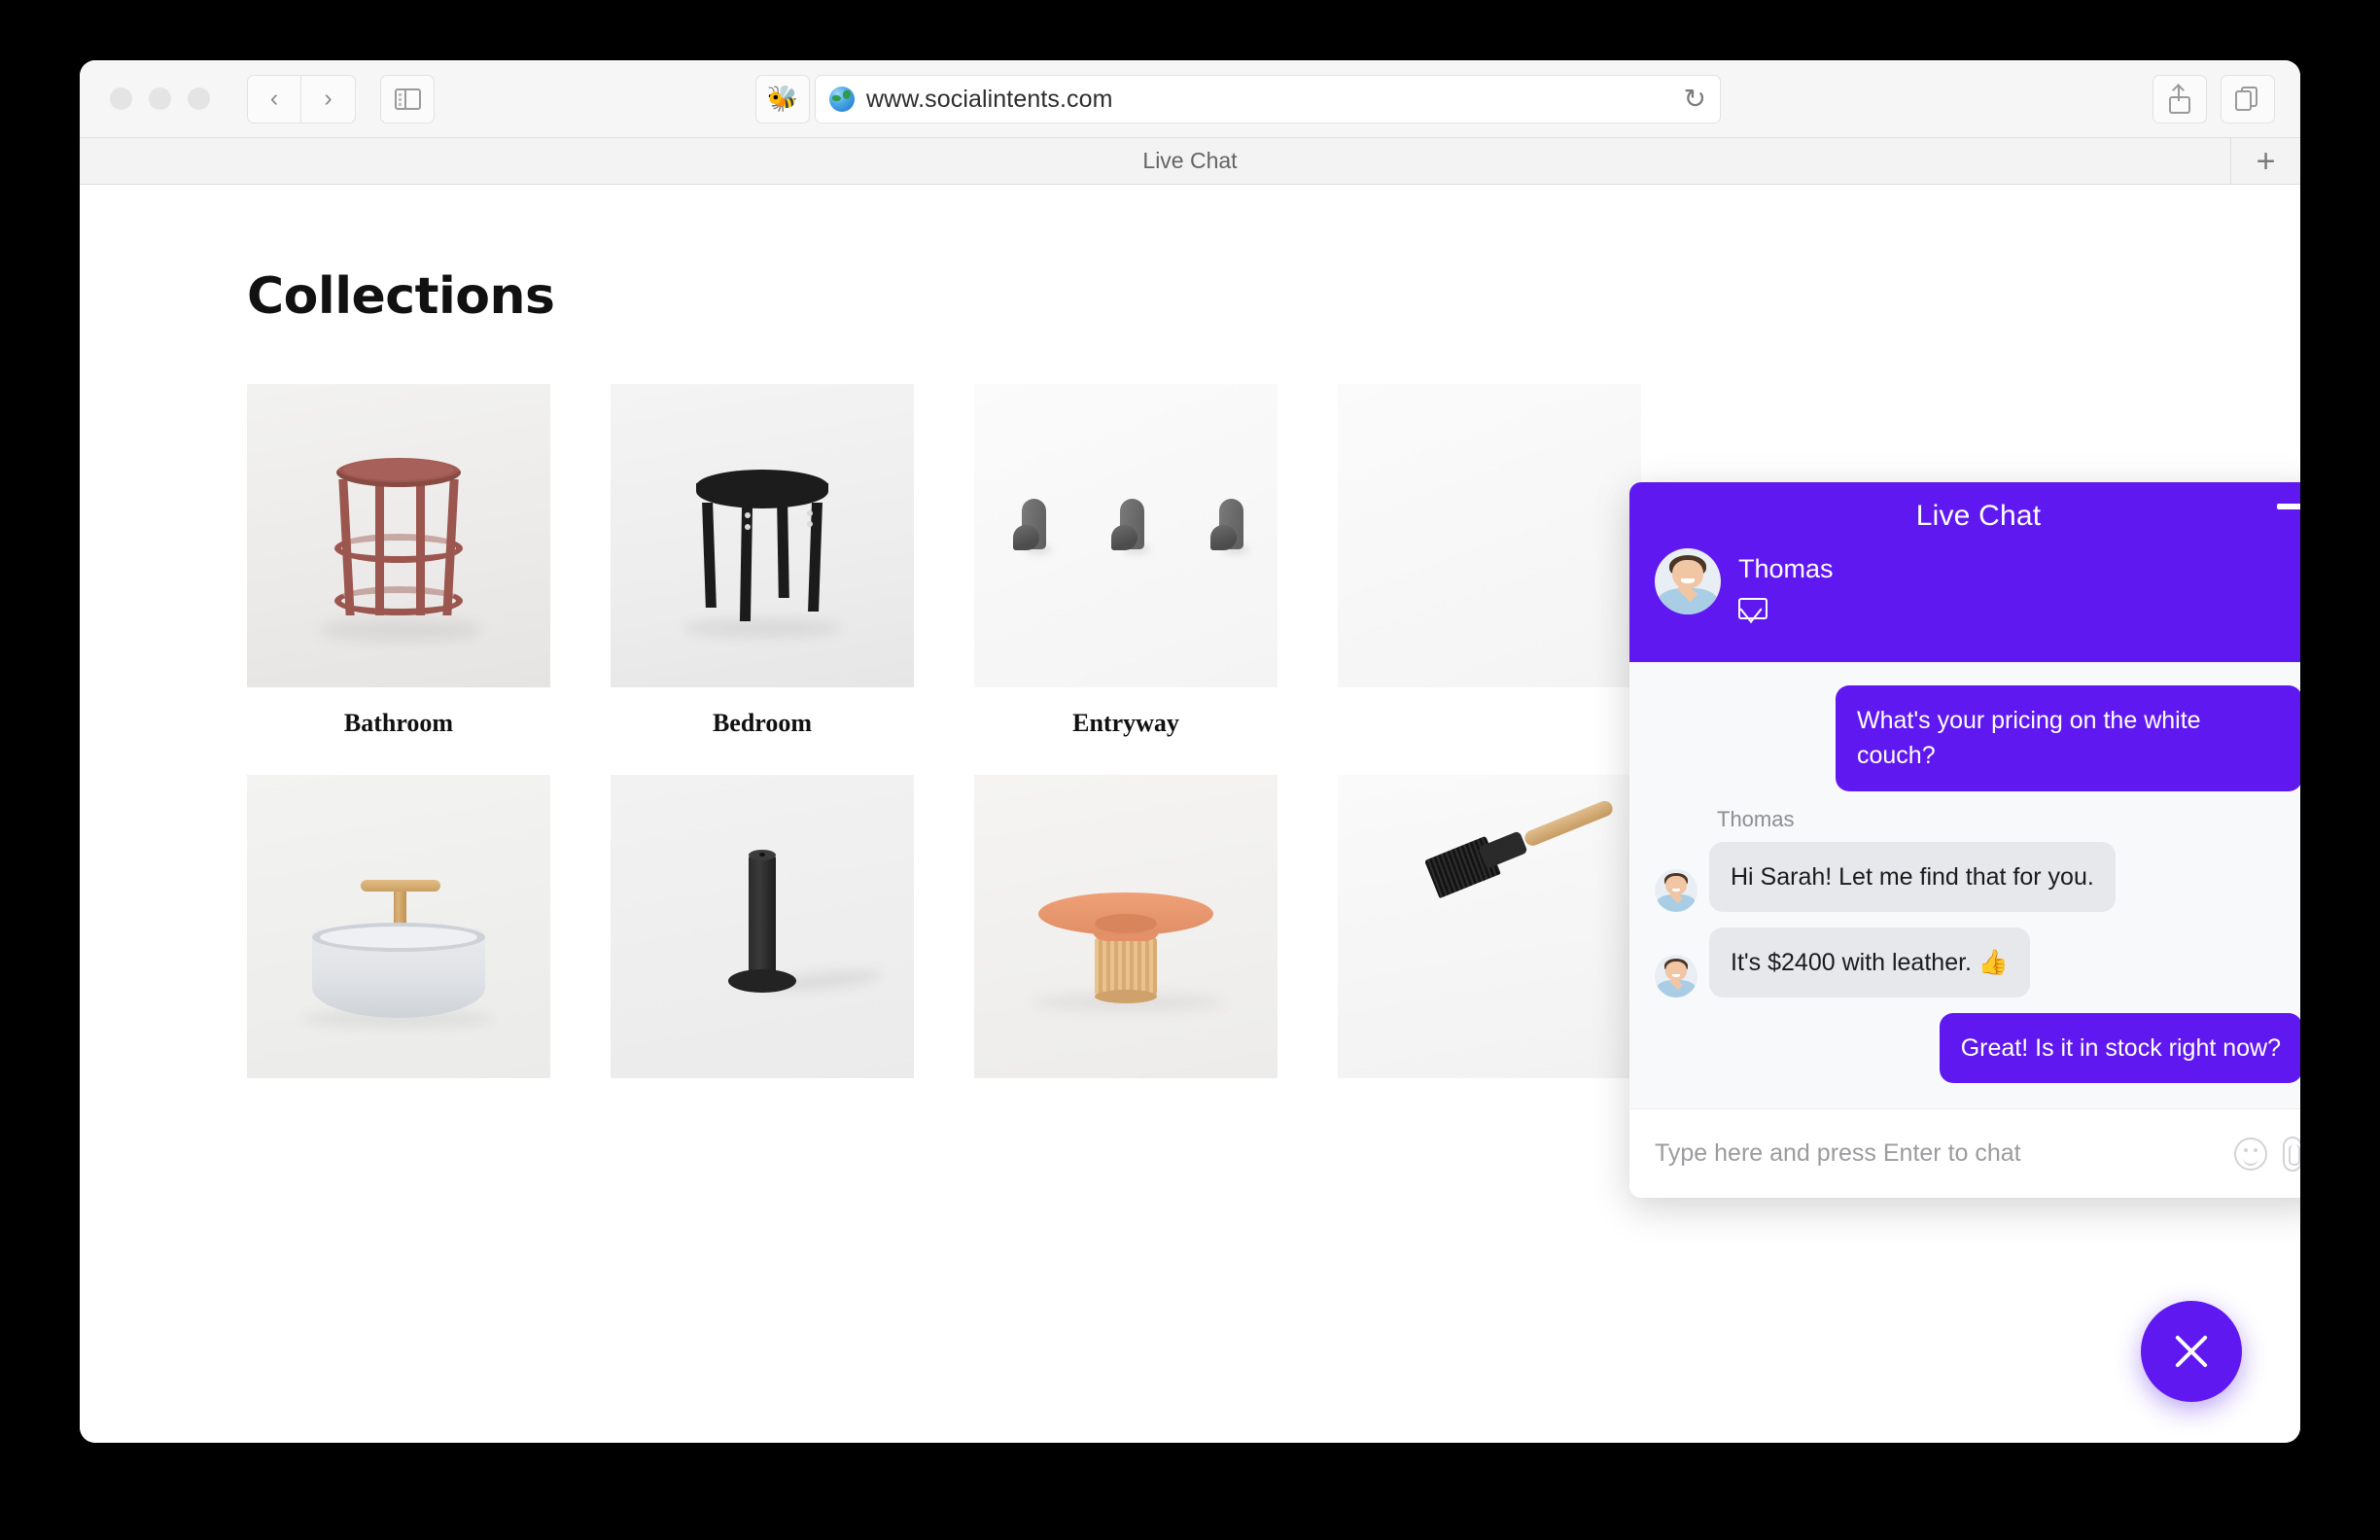 Image resolution: width=2380 pixels, height=1540 pixels. I want to click on chat-input, so click(1937, 1154).